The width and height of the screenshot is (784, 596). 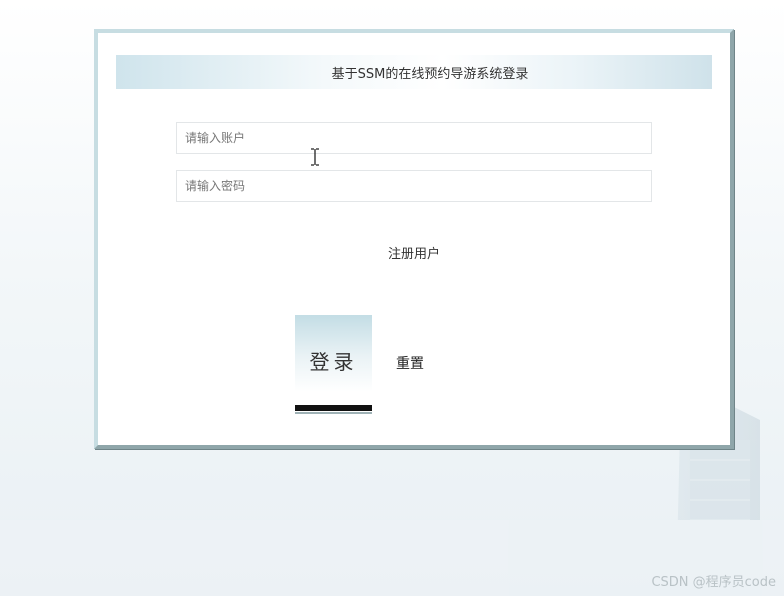 I want to click on reset-button-label: 重置, so click(x=410, y=364).